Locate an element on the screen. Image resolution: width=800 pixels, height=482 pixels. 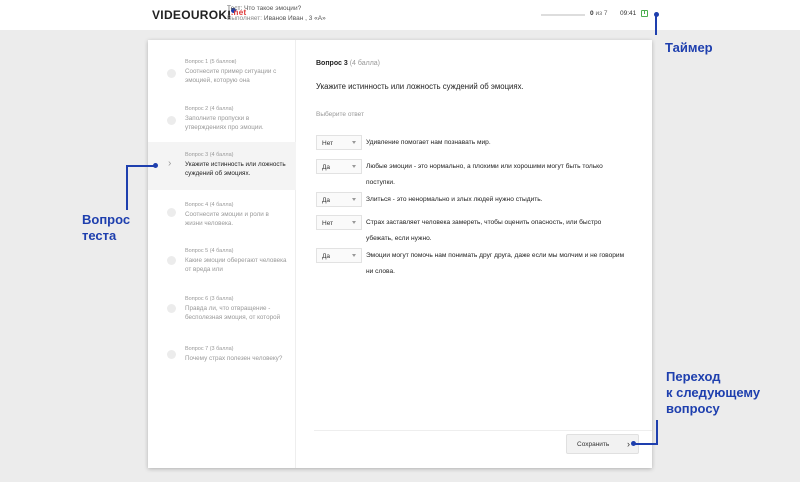
next-callout: Переход к следующему вопросу is located at coordinates (713, 393).